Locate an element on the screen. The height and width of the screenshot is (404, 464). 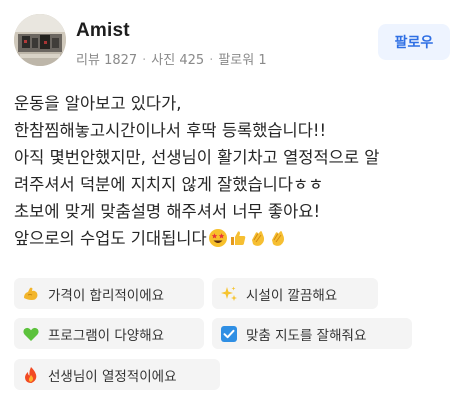
review-line: 초보에 맞게 맞춤설명 해주셔서 너무 좋아요! is located at coordinates (167, 211).